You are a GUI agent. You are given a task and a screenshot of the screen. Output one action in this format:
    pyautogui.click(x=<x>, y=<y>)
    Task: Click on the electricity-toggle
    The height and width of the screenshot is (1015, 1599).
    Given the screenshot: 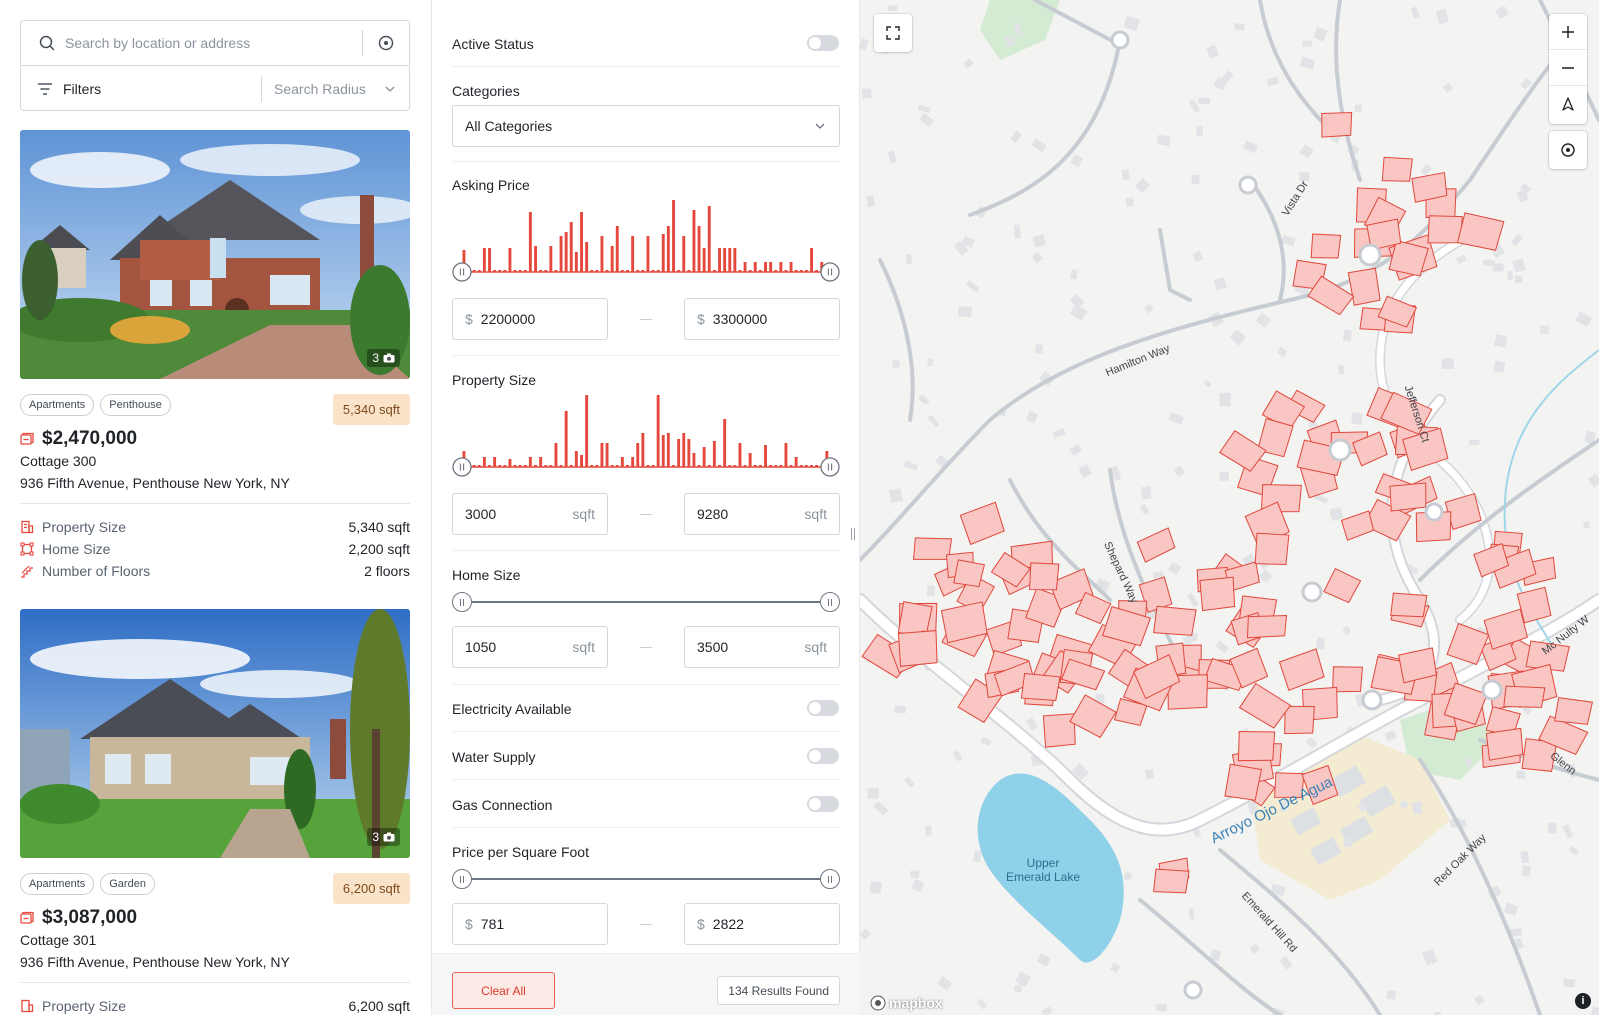 What is the action you would take?
    pyautogui.click(x=823, y=708)
    